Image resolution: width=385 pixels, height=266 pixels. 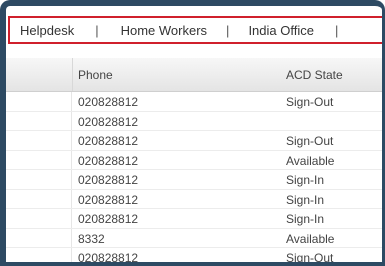 What do you see at coordinates (281, 30) in the screenshot?
I see `tab-india-office: India Office` at bounding box center [281, 30].